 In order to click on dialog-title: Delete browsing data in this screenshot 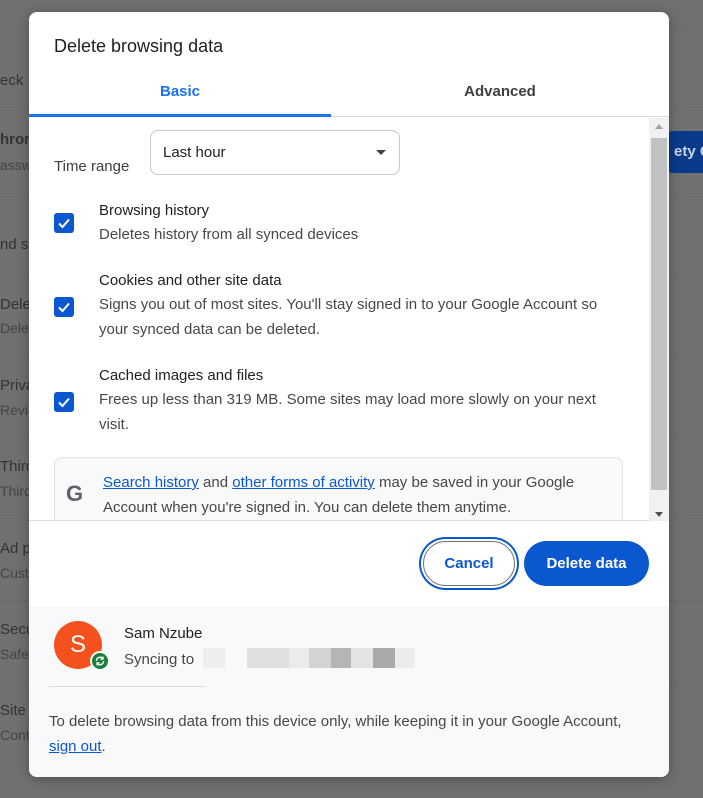, I will do `click(139, 46)`.